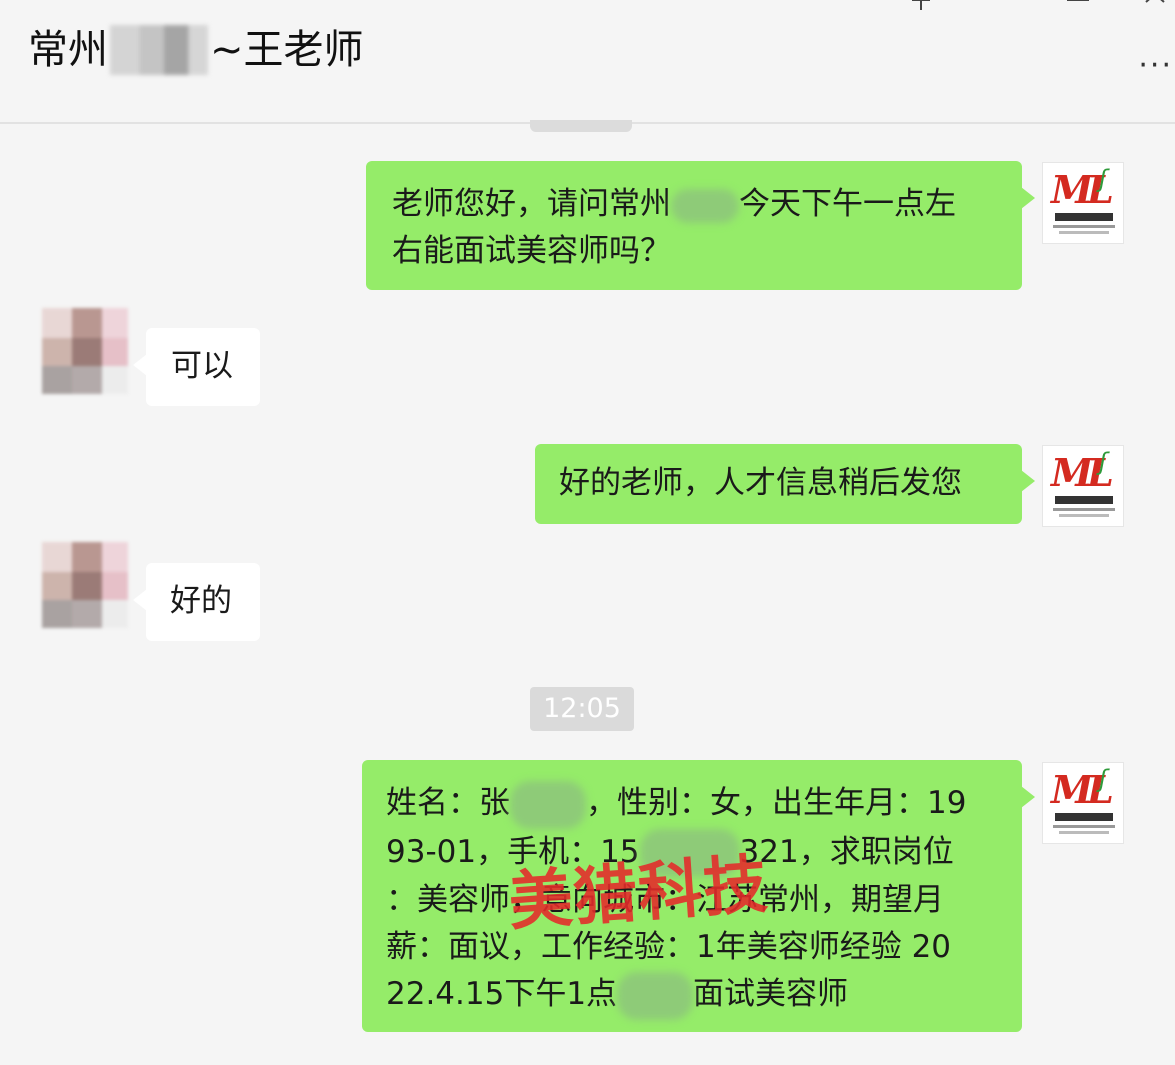 Image resolution: width=1175 pixels, height=1065 pixels. Describe the element at coordinates (1155, 65) in the screenshot. I see `more-icon: ···` at that location.